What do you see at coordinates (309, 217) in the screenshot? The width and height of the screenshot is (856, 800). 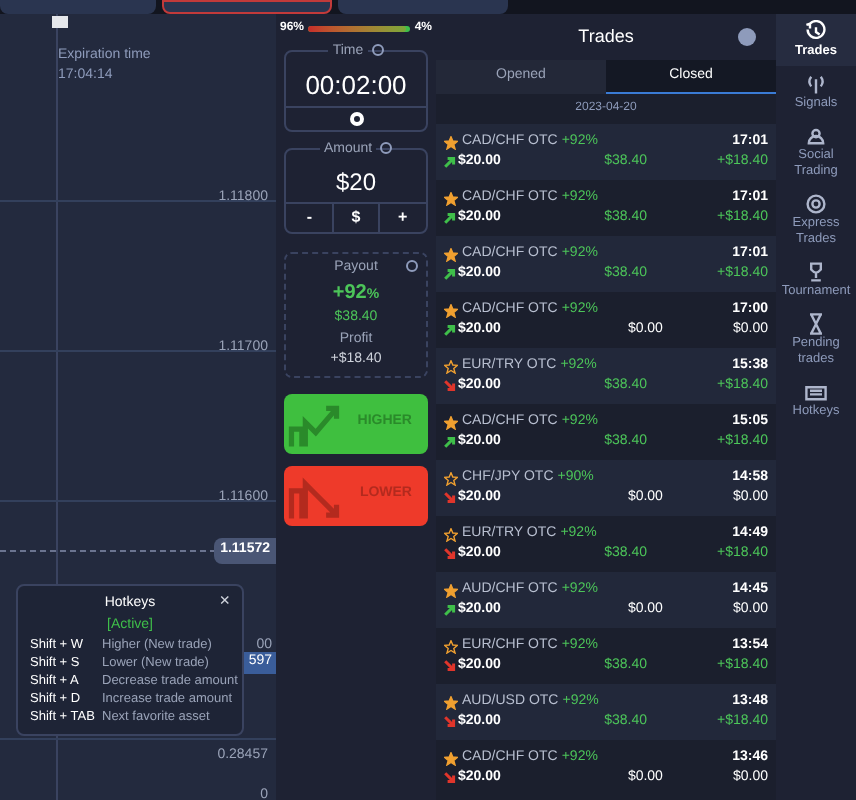 I see `decrease-button: -` at bounding box center [309, 217].